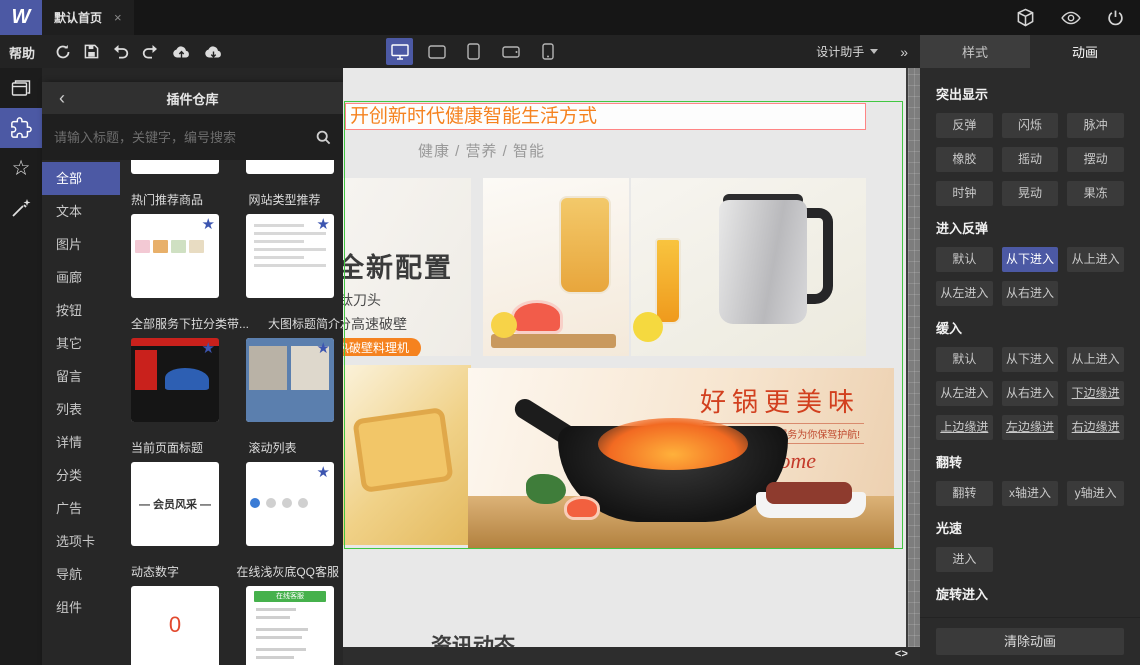 The height and width of the screenshot is (665, 1140). What do you see at coordinates (290, 380) in the screenshot?
I see `plugin-card-big-image-switch: ★` at bounding box center [290, 380].